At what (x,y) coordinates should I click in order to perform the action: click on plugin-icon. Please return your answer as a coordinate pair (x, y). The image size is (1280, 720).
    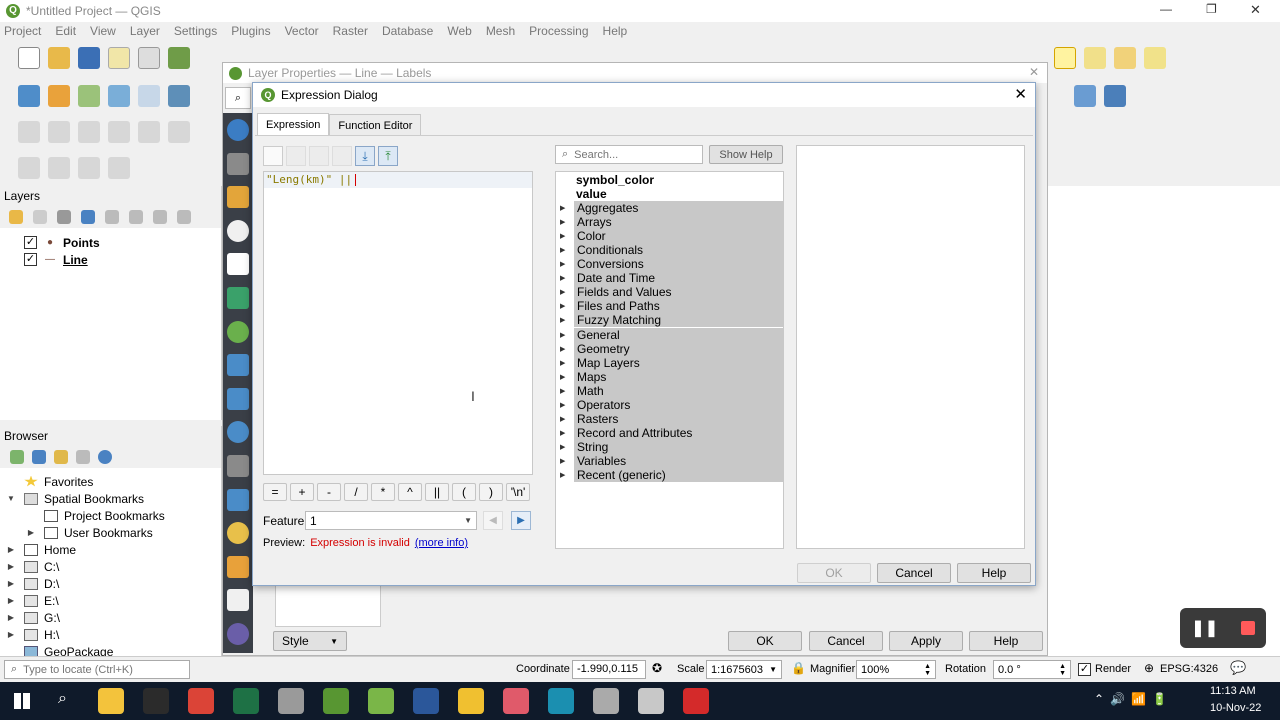
    Looking at the image, I should click on (1115, 96).